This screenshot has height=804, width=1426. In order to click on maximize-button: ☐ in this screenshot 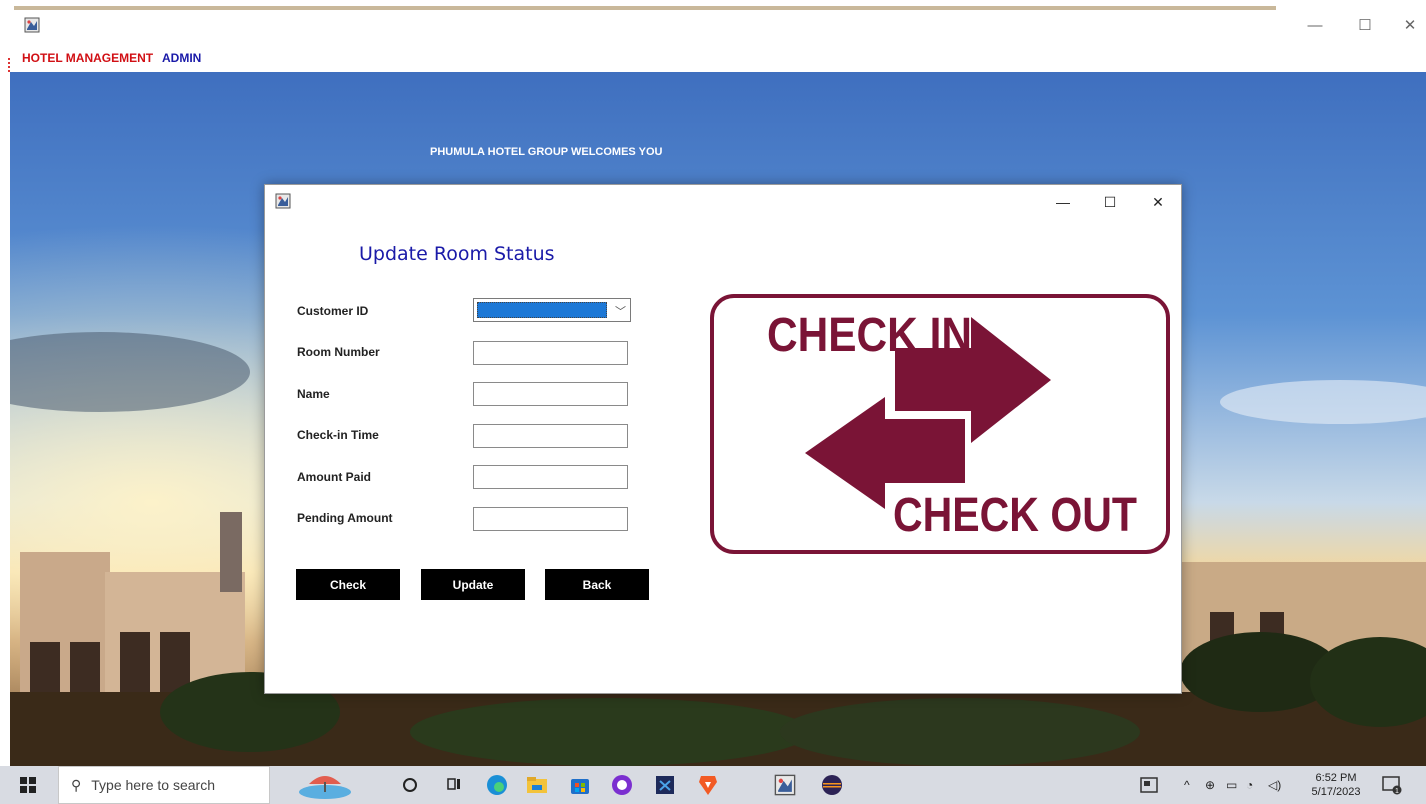, I will do `click(1365, 25)`.